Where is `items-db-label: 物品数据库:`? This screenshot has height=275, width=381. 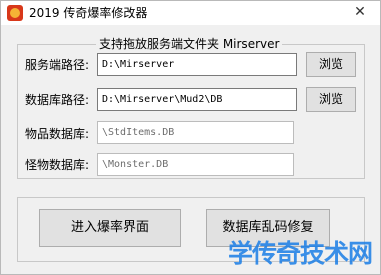 items-db-label: 物品数据库: is located at coordinates (57, 134).